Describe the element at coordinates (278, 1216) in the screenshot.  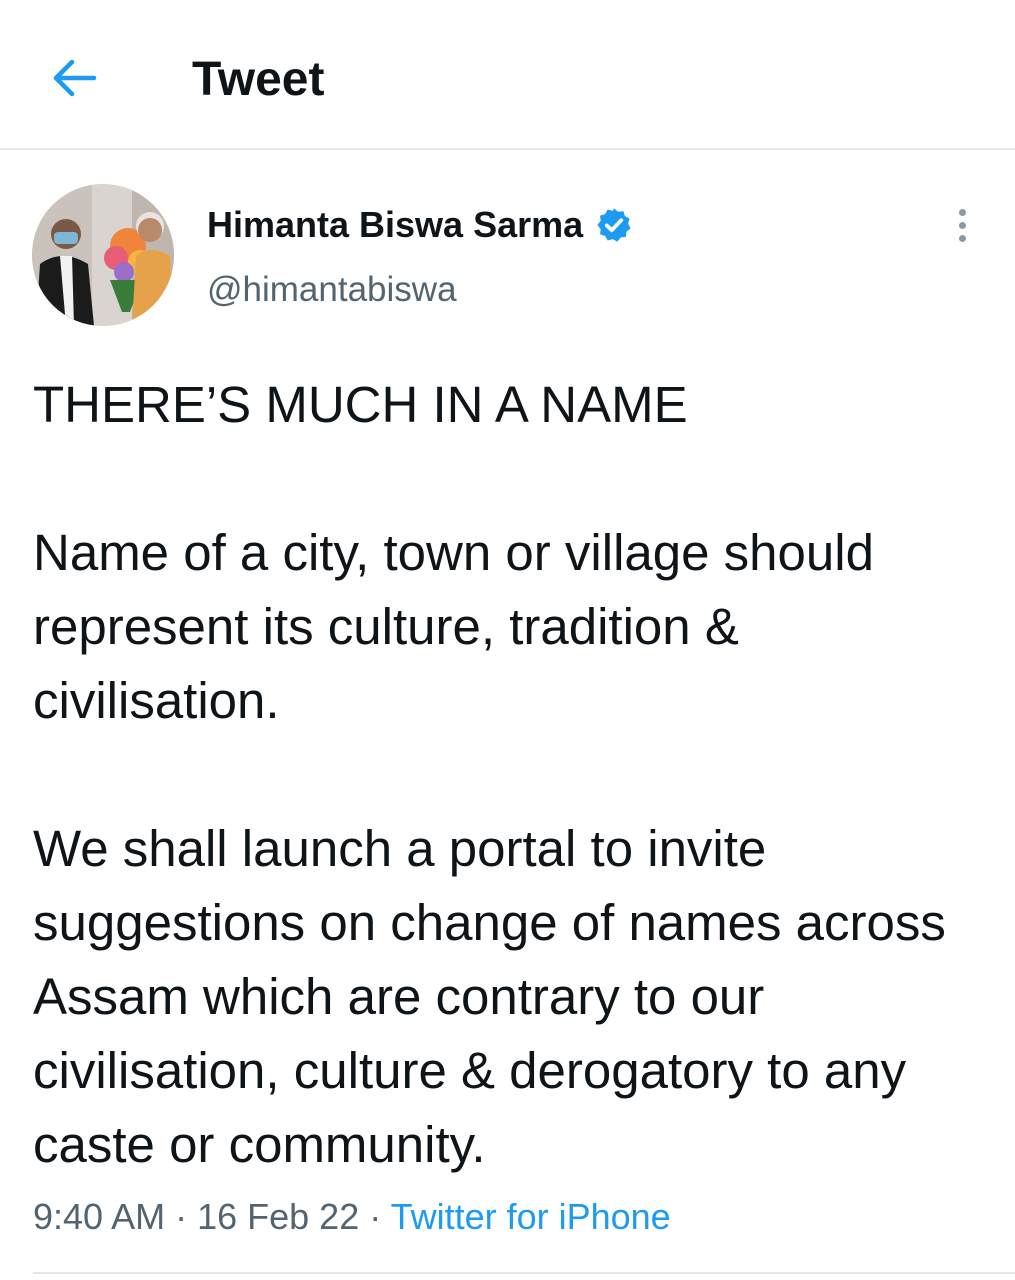
I see `tweet-date: 16 Feb 22` at that location.